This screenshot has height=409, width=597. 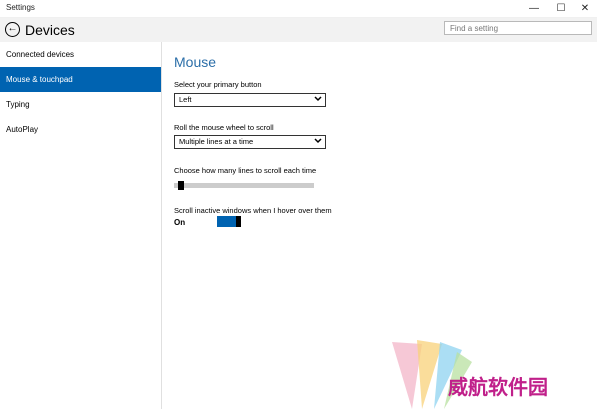 What do you see at coordinates (12, 29) in the screenshot?
I see `back-arrow-icon: ←` at bounding box center [12, 29].